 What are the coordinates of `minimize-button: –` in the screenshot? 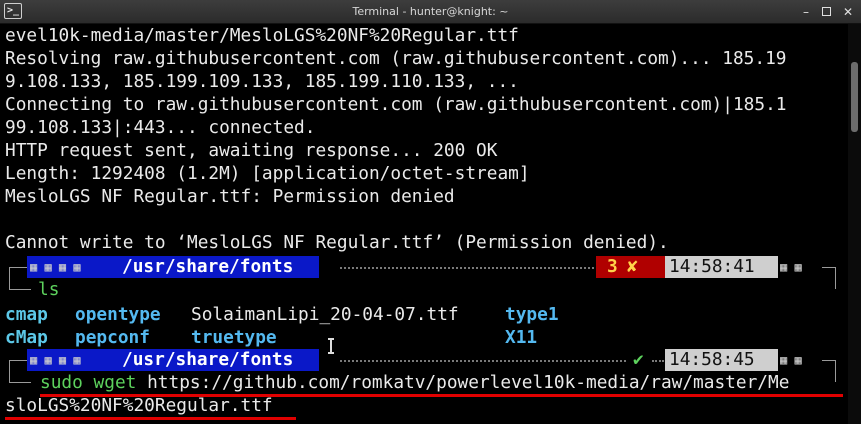 It's located at (806, 12).